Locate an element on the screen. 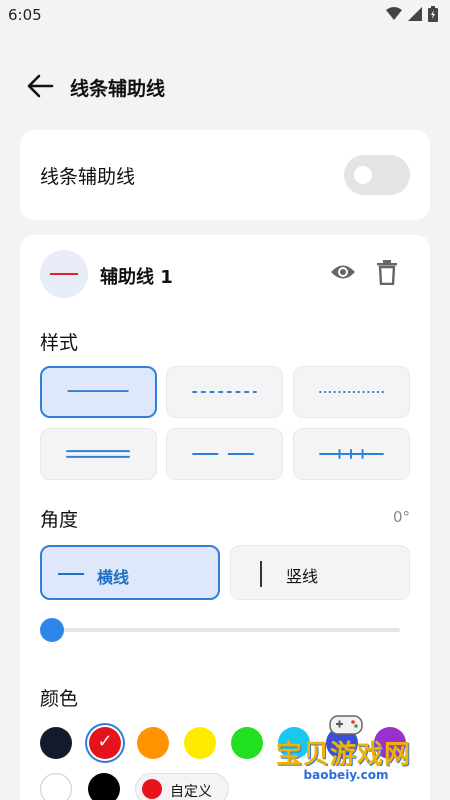 This screenshot has width=450, height=800. horizontal-line-icon is located at coordinates (71, 574).